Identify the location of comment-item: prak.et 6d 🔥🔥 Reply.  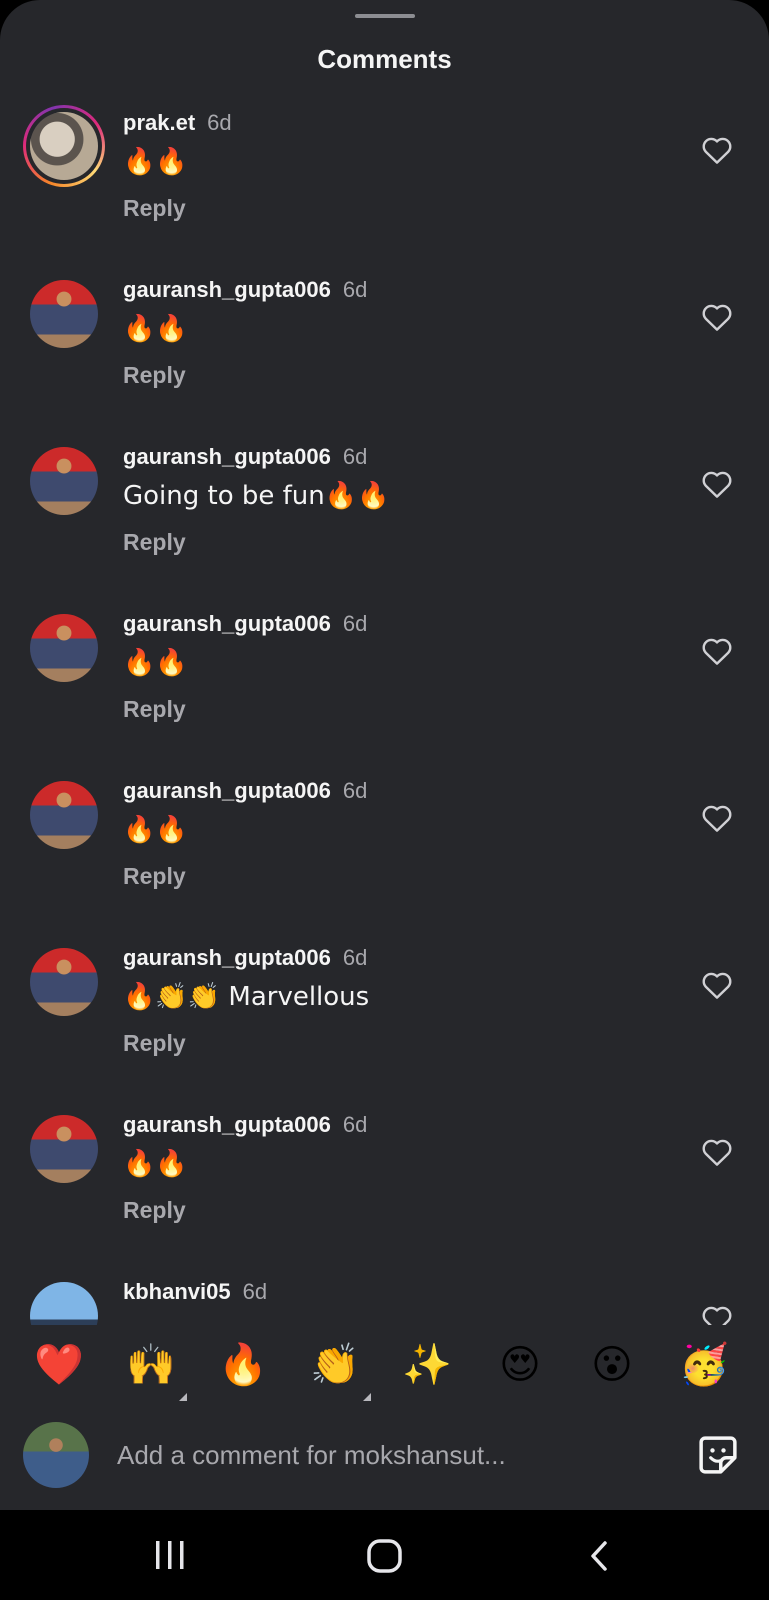
(384, 175).